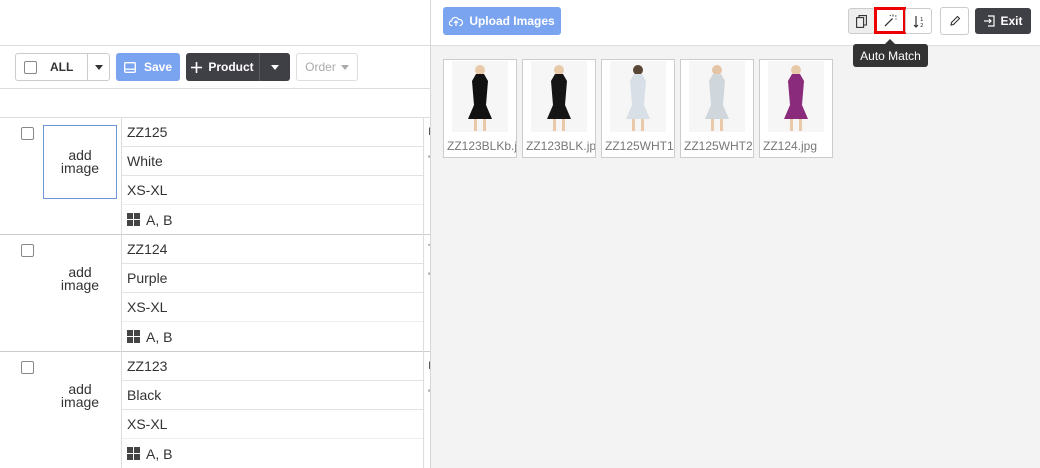  I want to click on product-toolbar: ALL Save Product Order, so click(186, 67).